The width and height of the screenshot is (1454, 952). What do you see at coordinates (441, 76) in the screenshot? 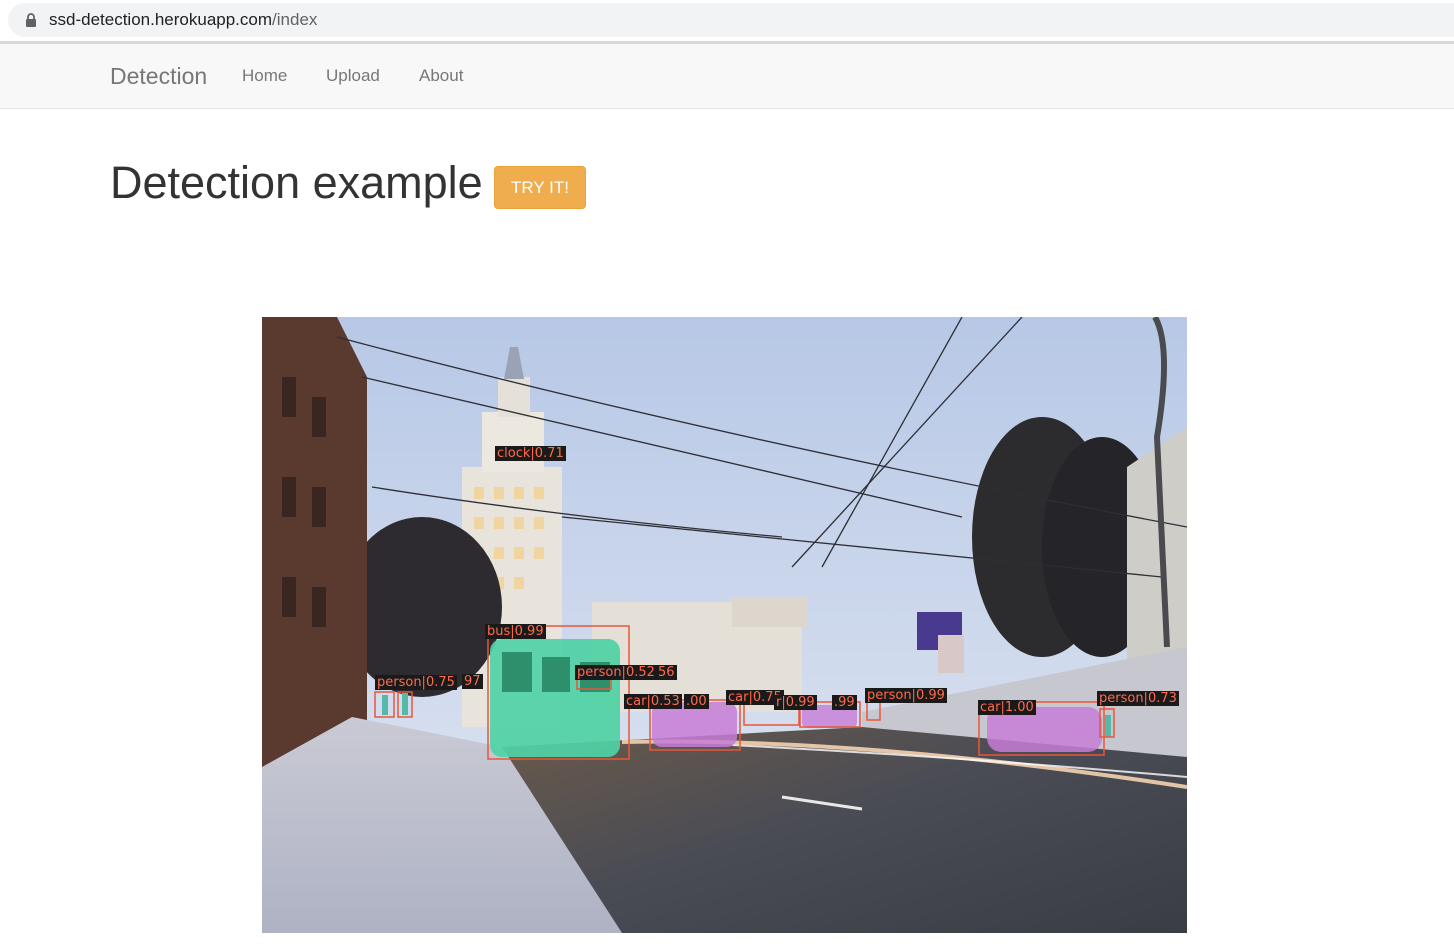
I see `nav-link-about: About` at bounding box center [441, 76].